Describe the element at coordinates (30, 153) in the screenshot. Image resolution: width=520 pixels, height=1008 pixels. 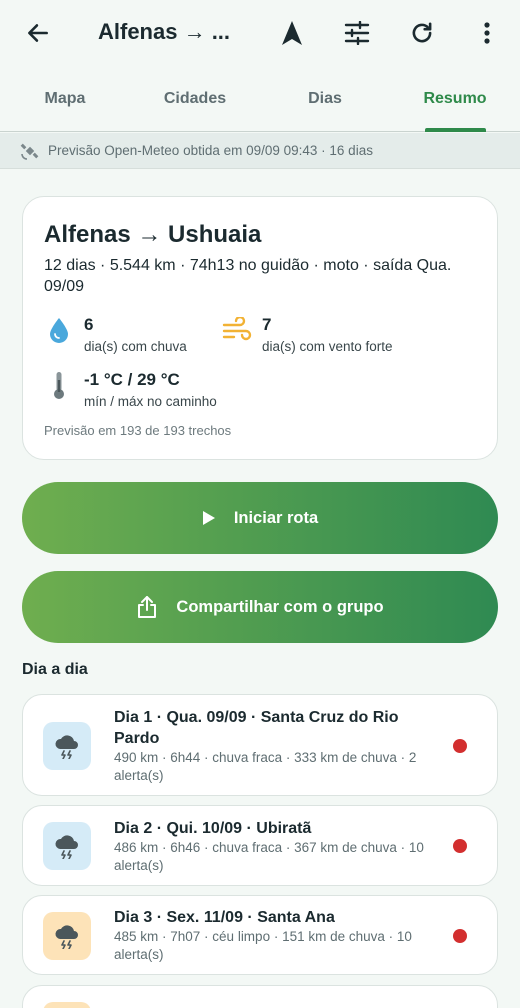
I see `satellite-icon` at that location.